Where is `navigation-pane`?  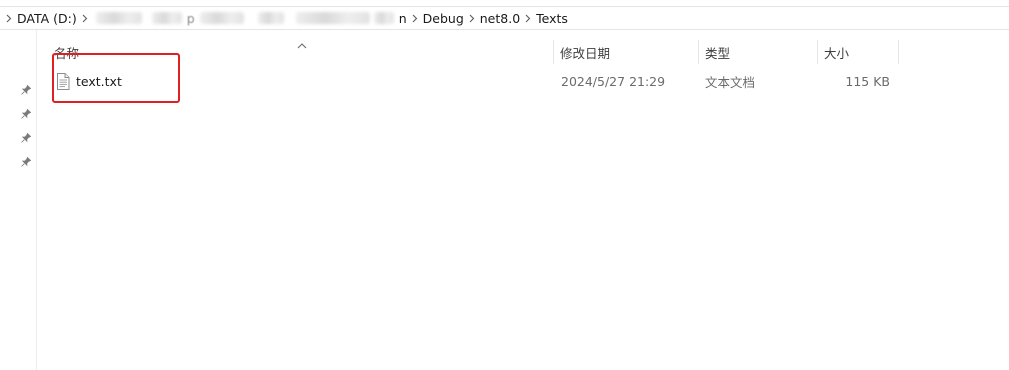
navigation-pane is located at coordinates (18, 200).